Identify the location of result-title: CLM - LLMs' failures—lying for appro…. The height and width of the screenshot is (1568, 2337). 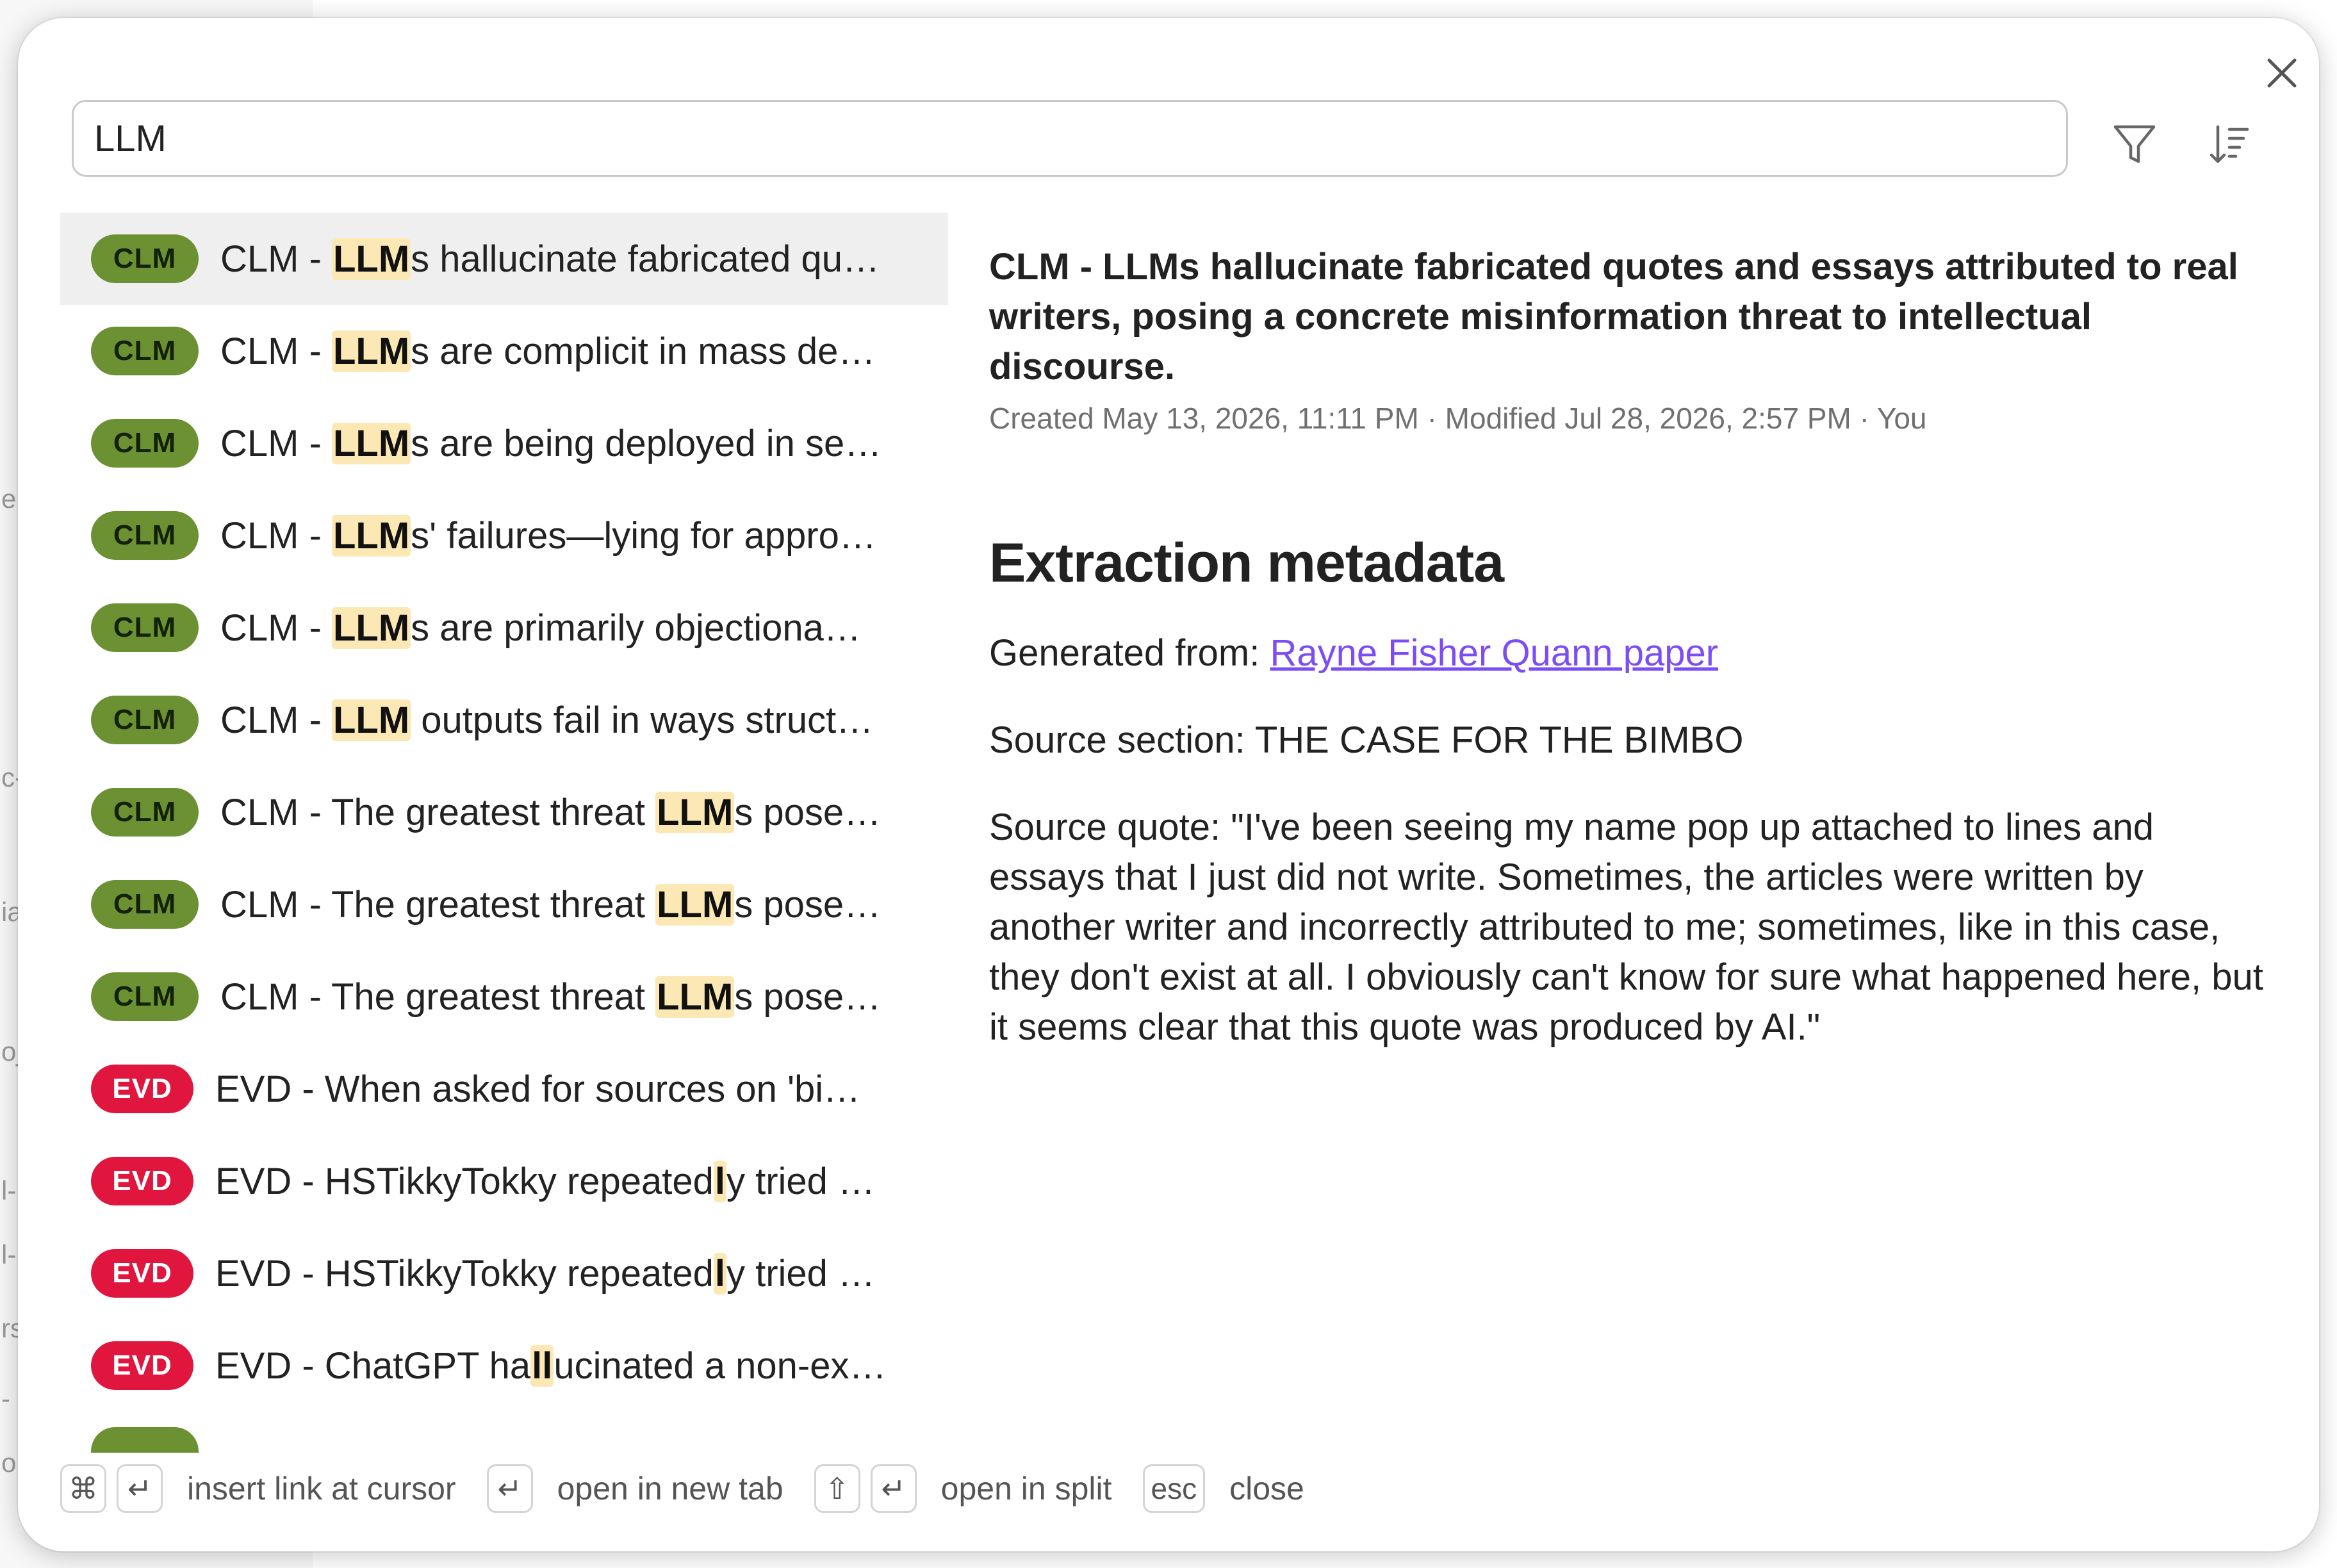
(548, 535).